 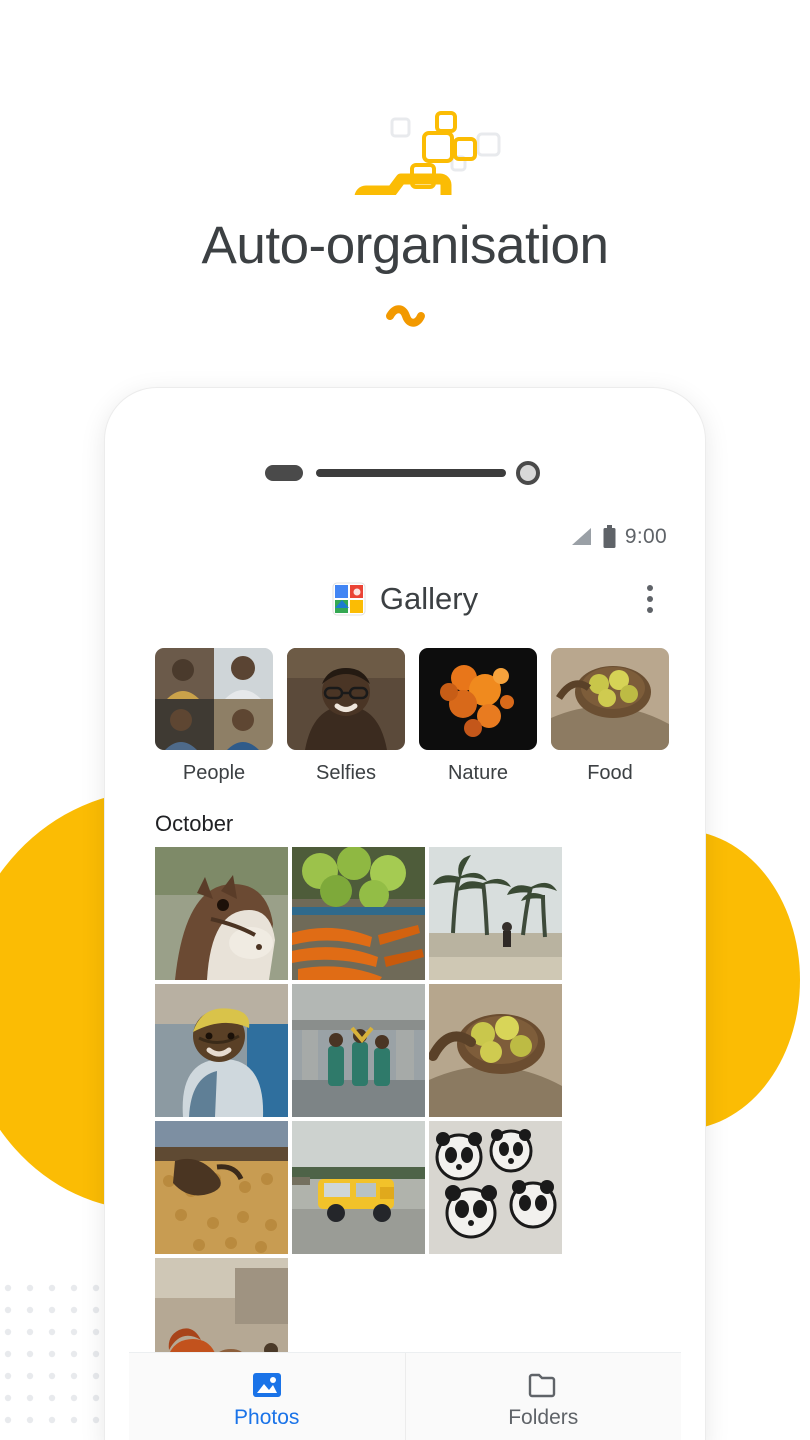 What do you see at coordinates (221, 1187) in the screenshot?
I see `photo-hands-in-grain` at bounding box center [221, 1187].